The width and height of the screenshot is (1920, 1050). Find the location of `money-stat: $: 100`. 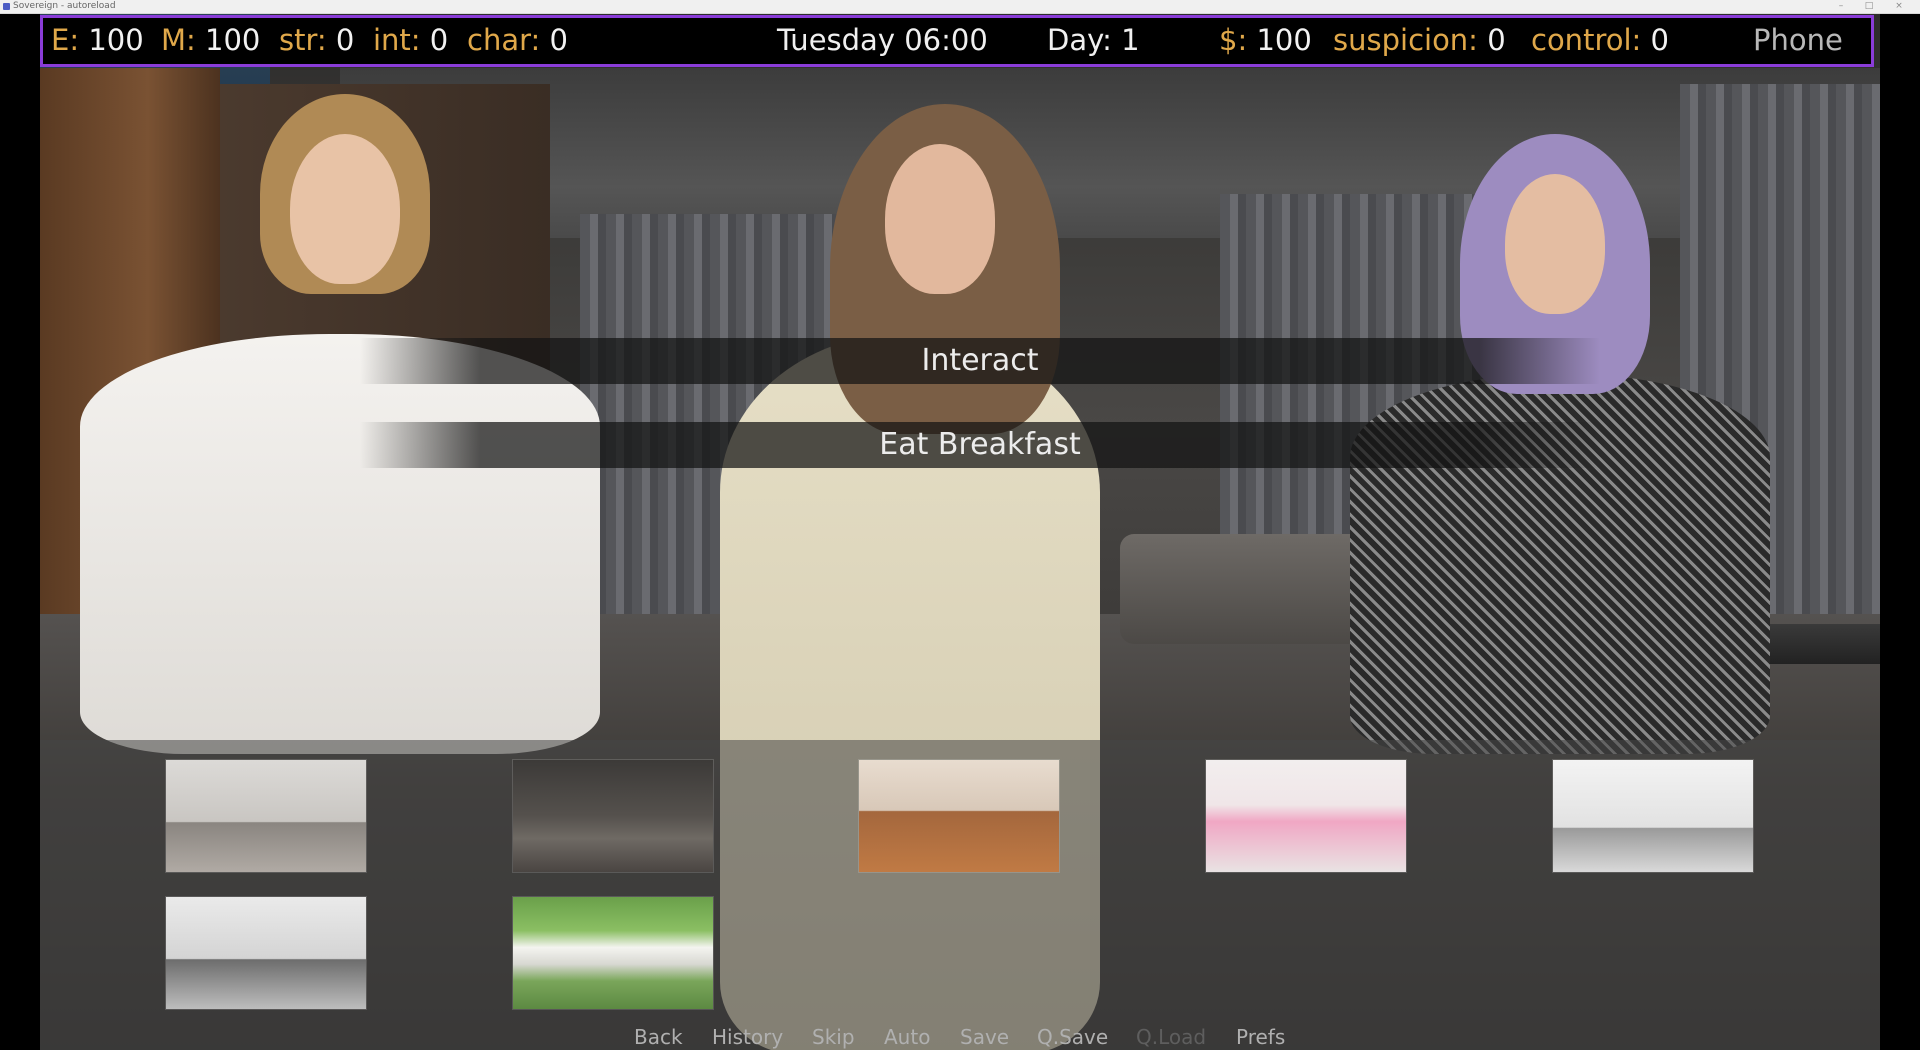

money-stat: $: 100 is located at coordinates (1265, 40).